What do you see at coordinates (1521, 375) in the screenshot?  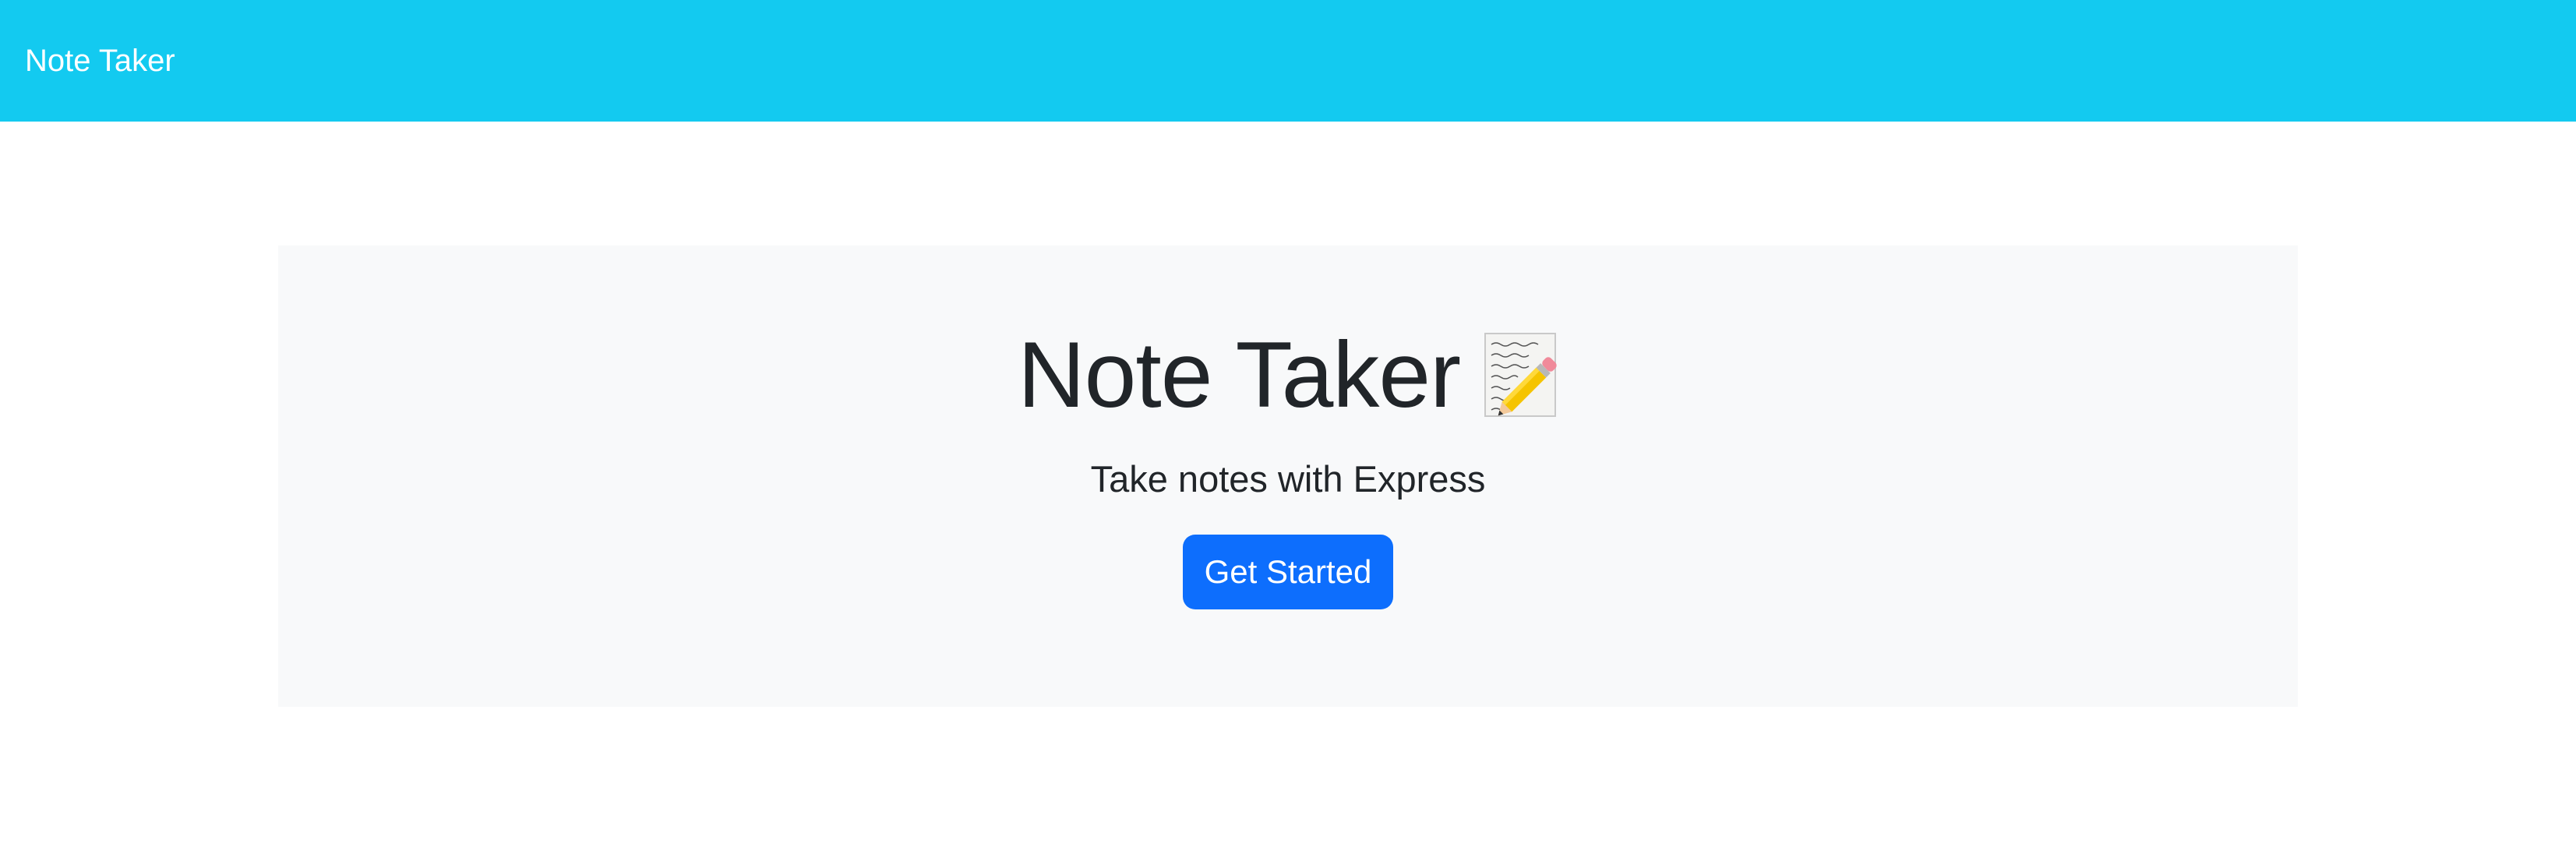 I see `memo-icon` at bounding box center [1521, 375].